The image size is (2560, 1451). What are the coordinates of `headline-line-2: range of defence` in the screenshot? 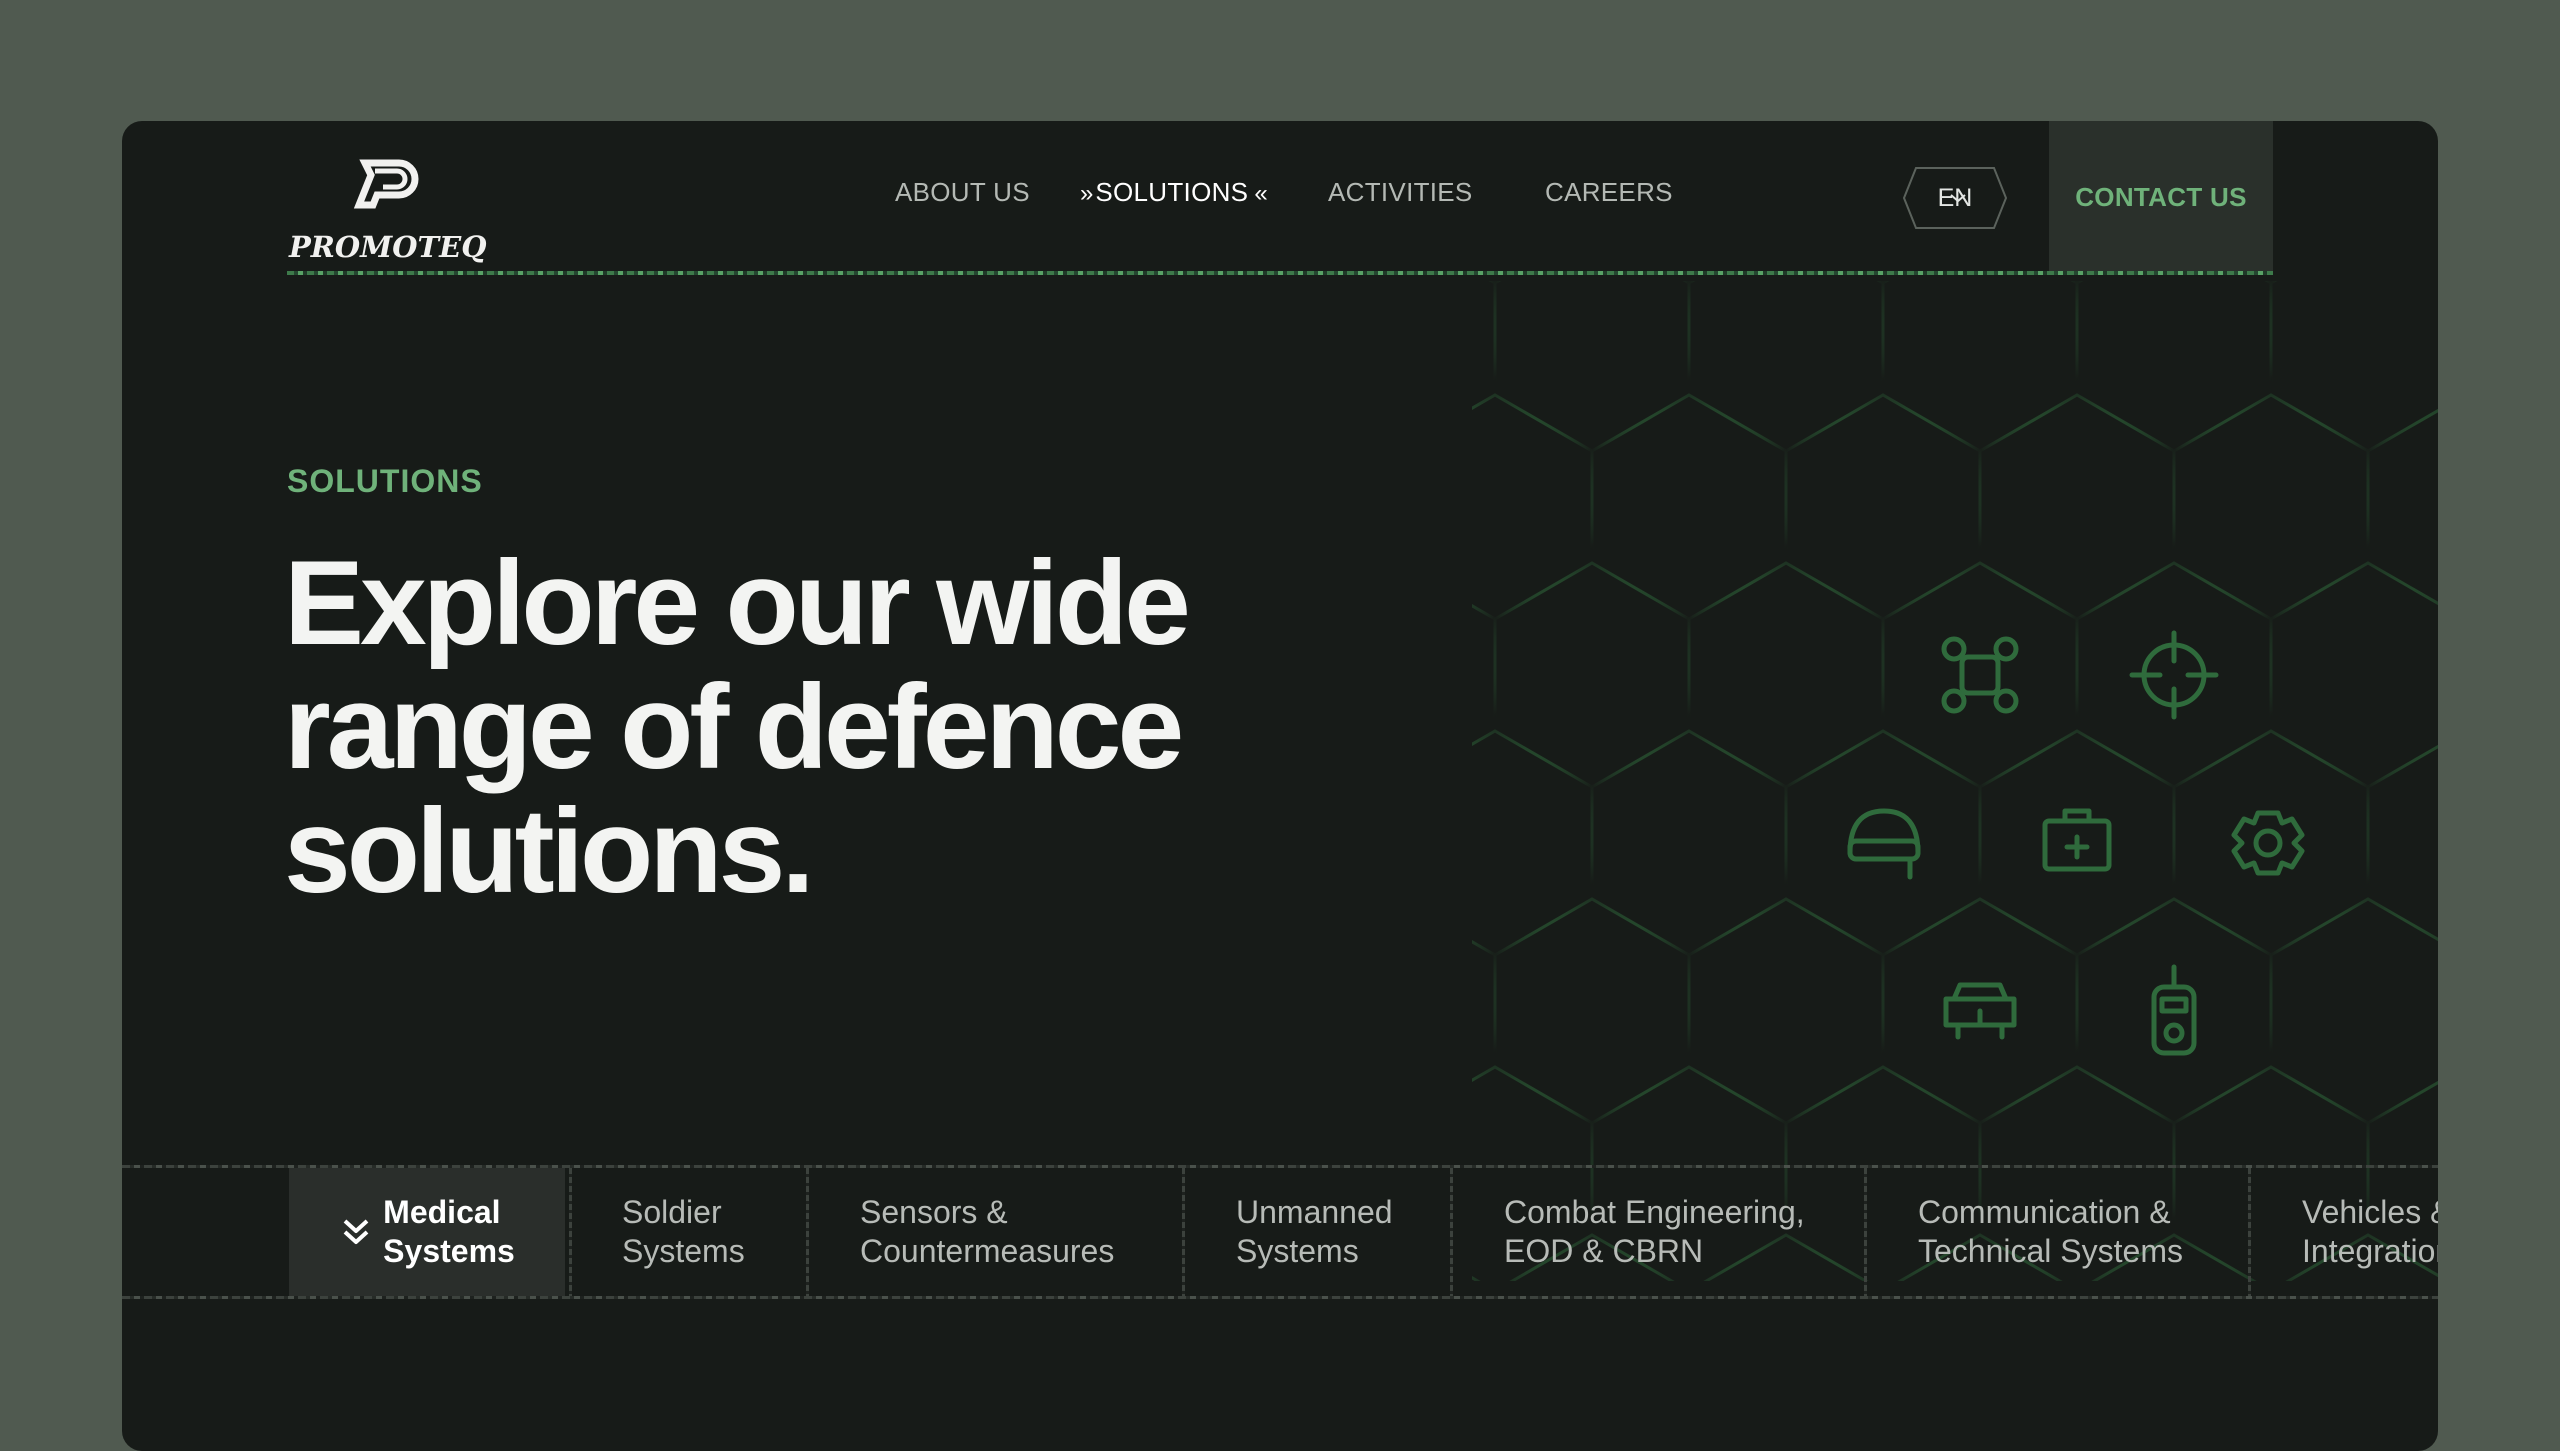 It's located at (734, 727).